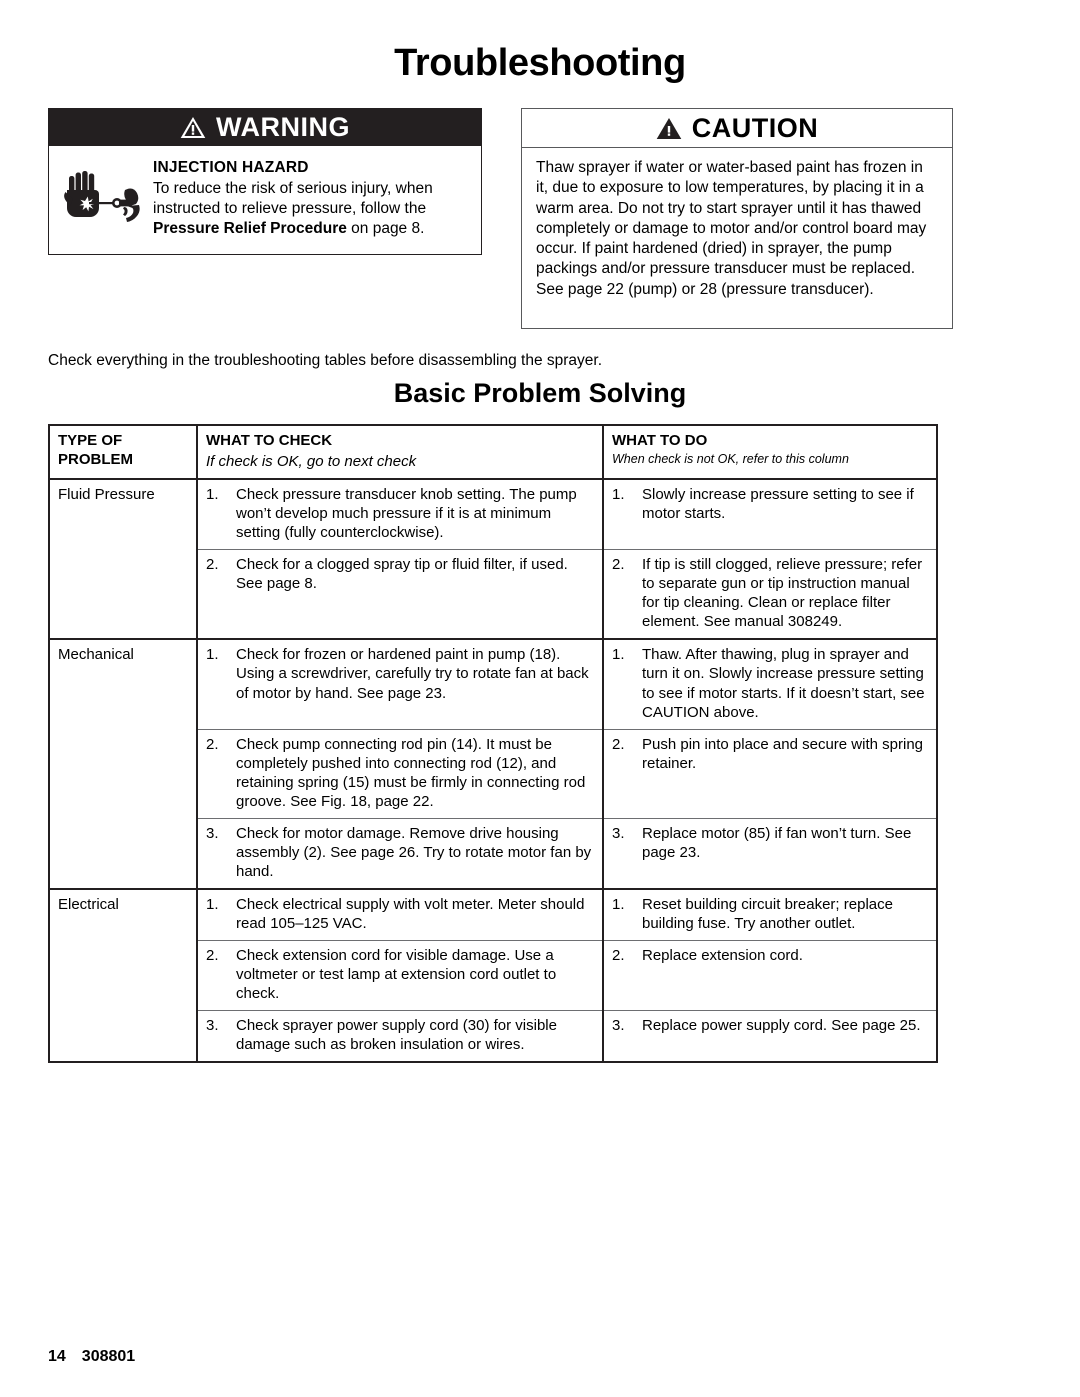 The image size is (1080, 1397). Describe the element at coordinates (90, 440) in the screenshot. I see `header-type-of-problem-line1: TYPE OF` at that location.